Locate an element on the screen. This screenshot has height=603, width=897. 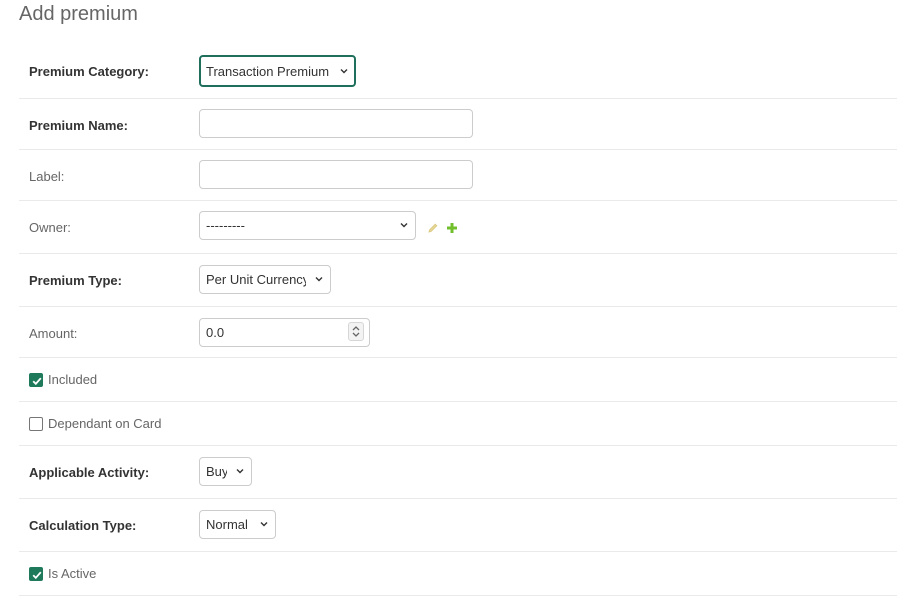
row-premium-type: Premium Type: Per Unit Currency is located at coordinates (458, 280).